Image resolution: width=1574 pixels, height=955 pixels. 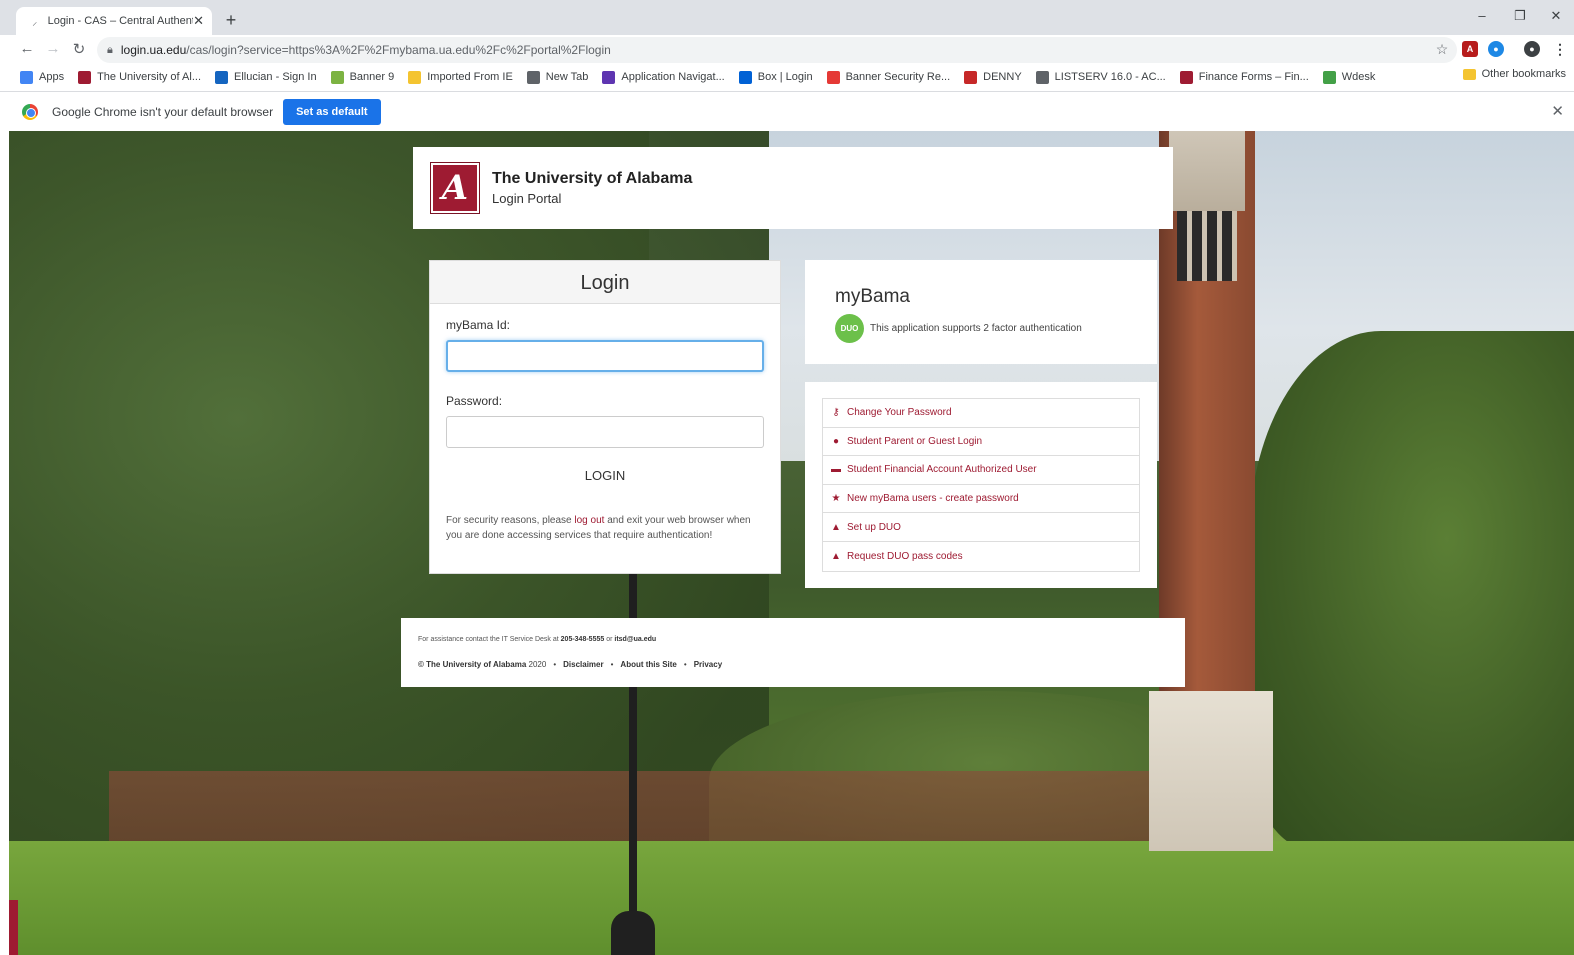 I want to click on tab-login: ⸝ Login - CAS – Central Authentica ✕, so click(x=114, y=21).